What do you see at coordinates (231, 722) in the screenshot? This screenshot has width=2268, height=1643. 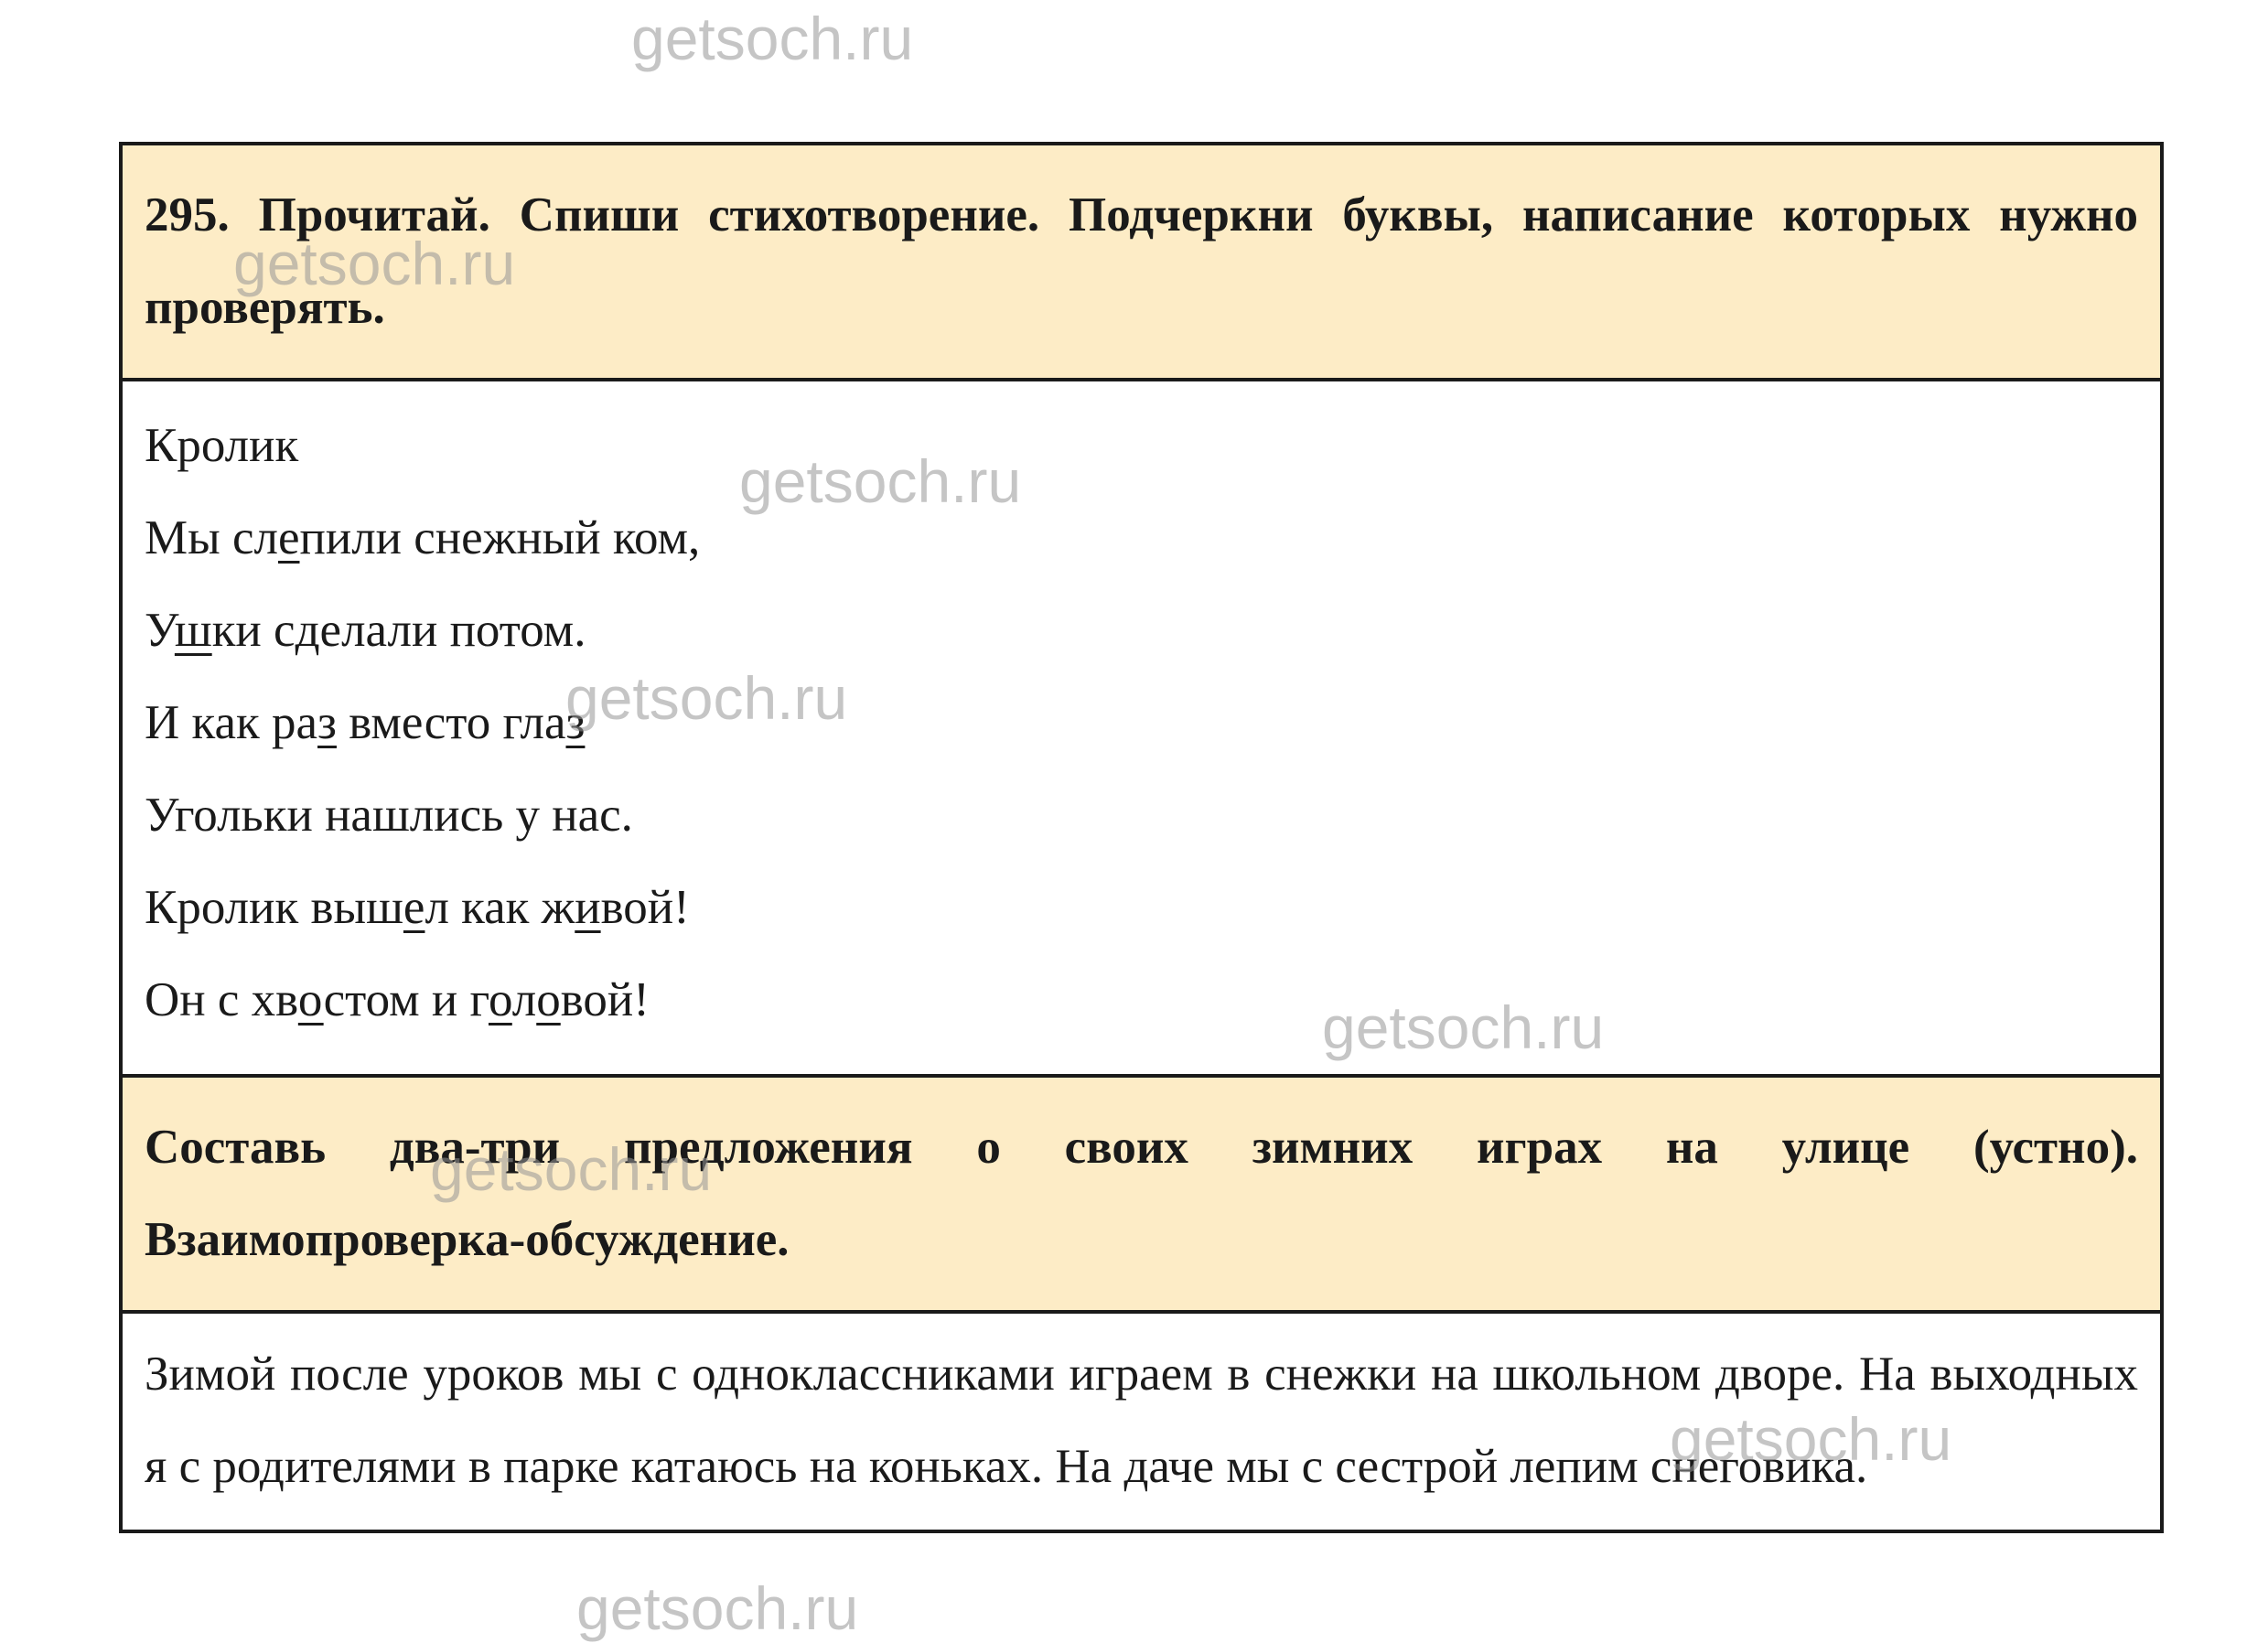 I see `poem-text: И как ра` at bounding box center [231, 722].